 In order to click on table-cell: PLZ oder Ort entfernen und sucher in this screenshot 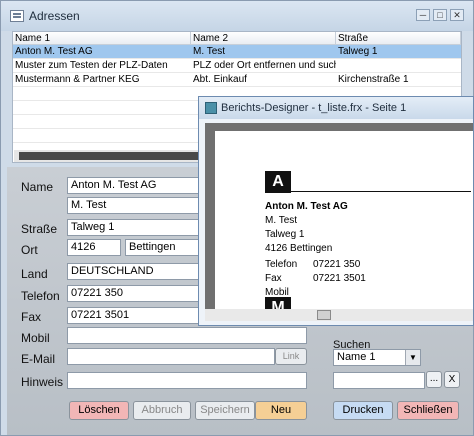, I will do `click(264, 65)`.